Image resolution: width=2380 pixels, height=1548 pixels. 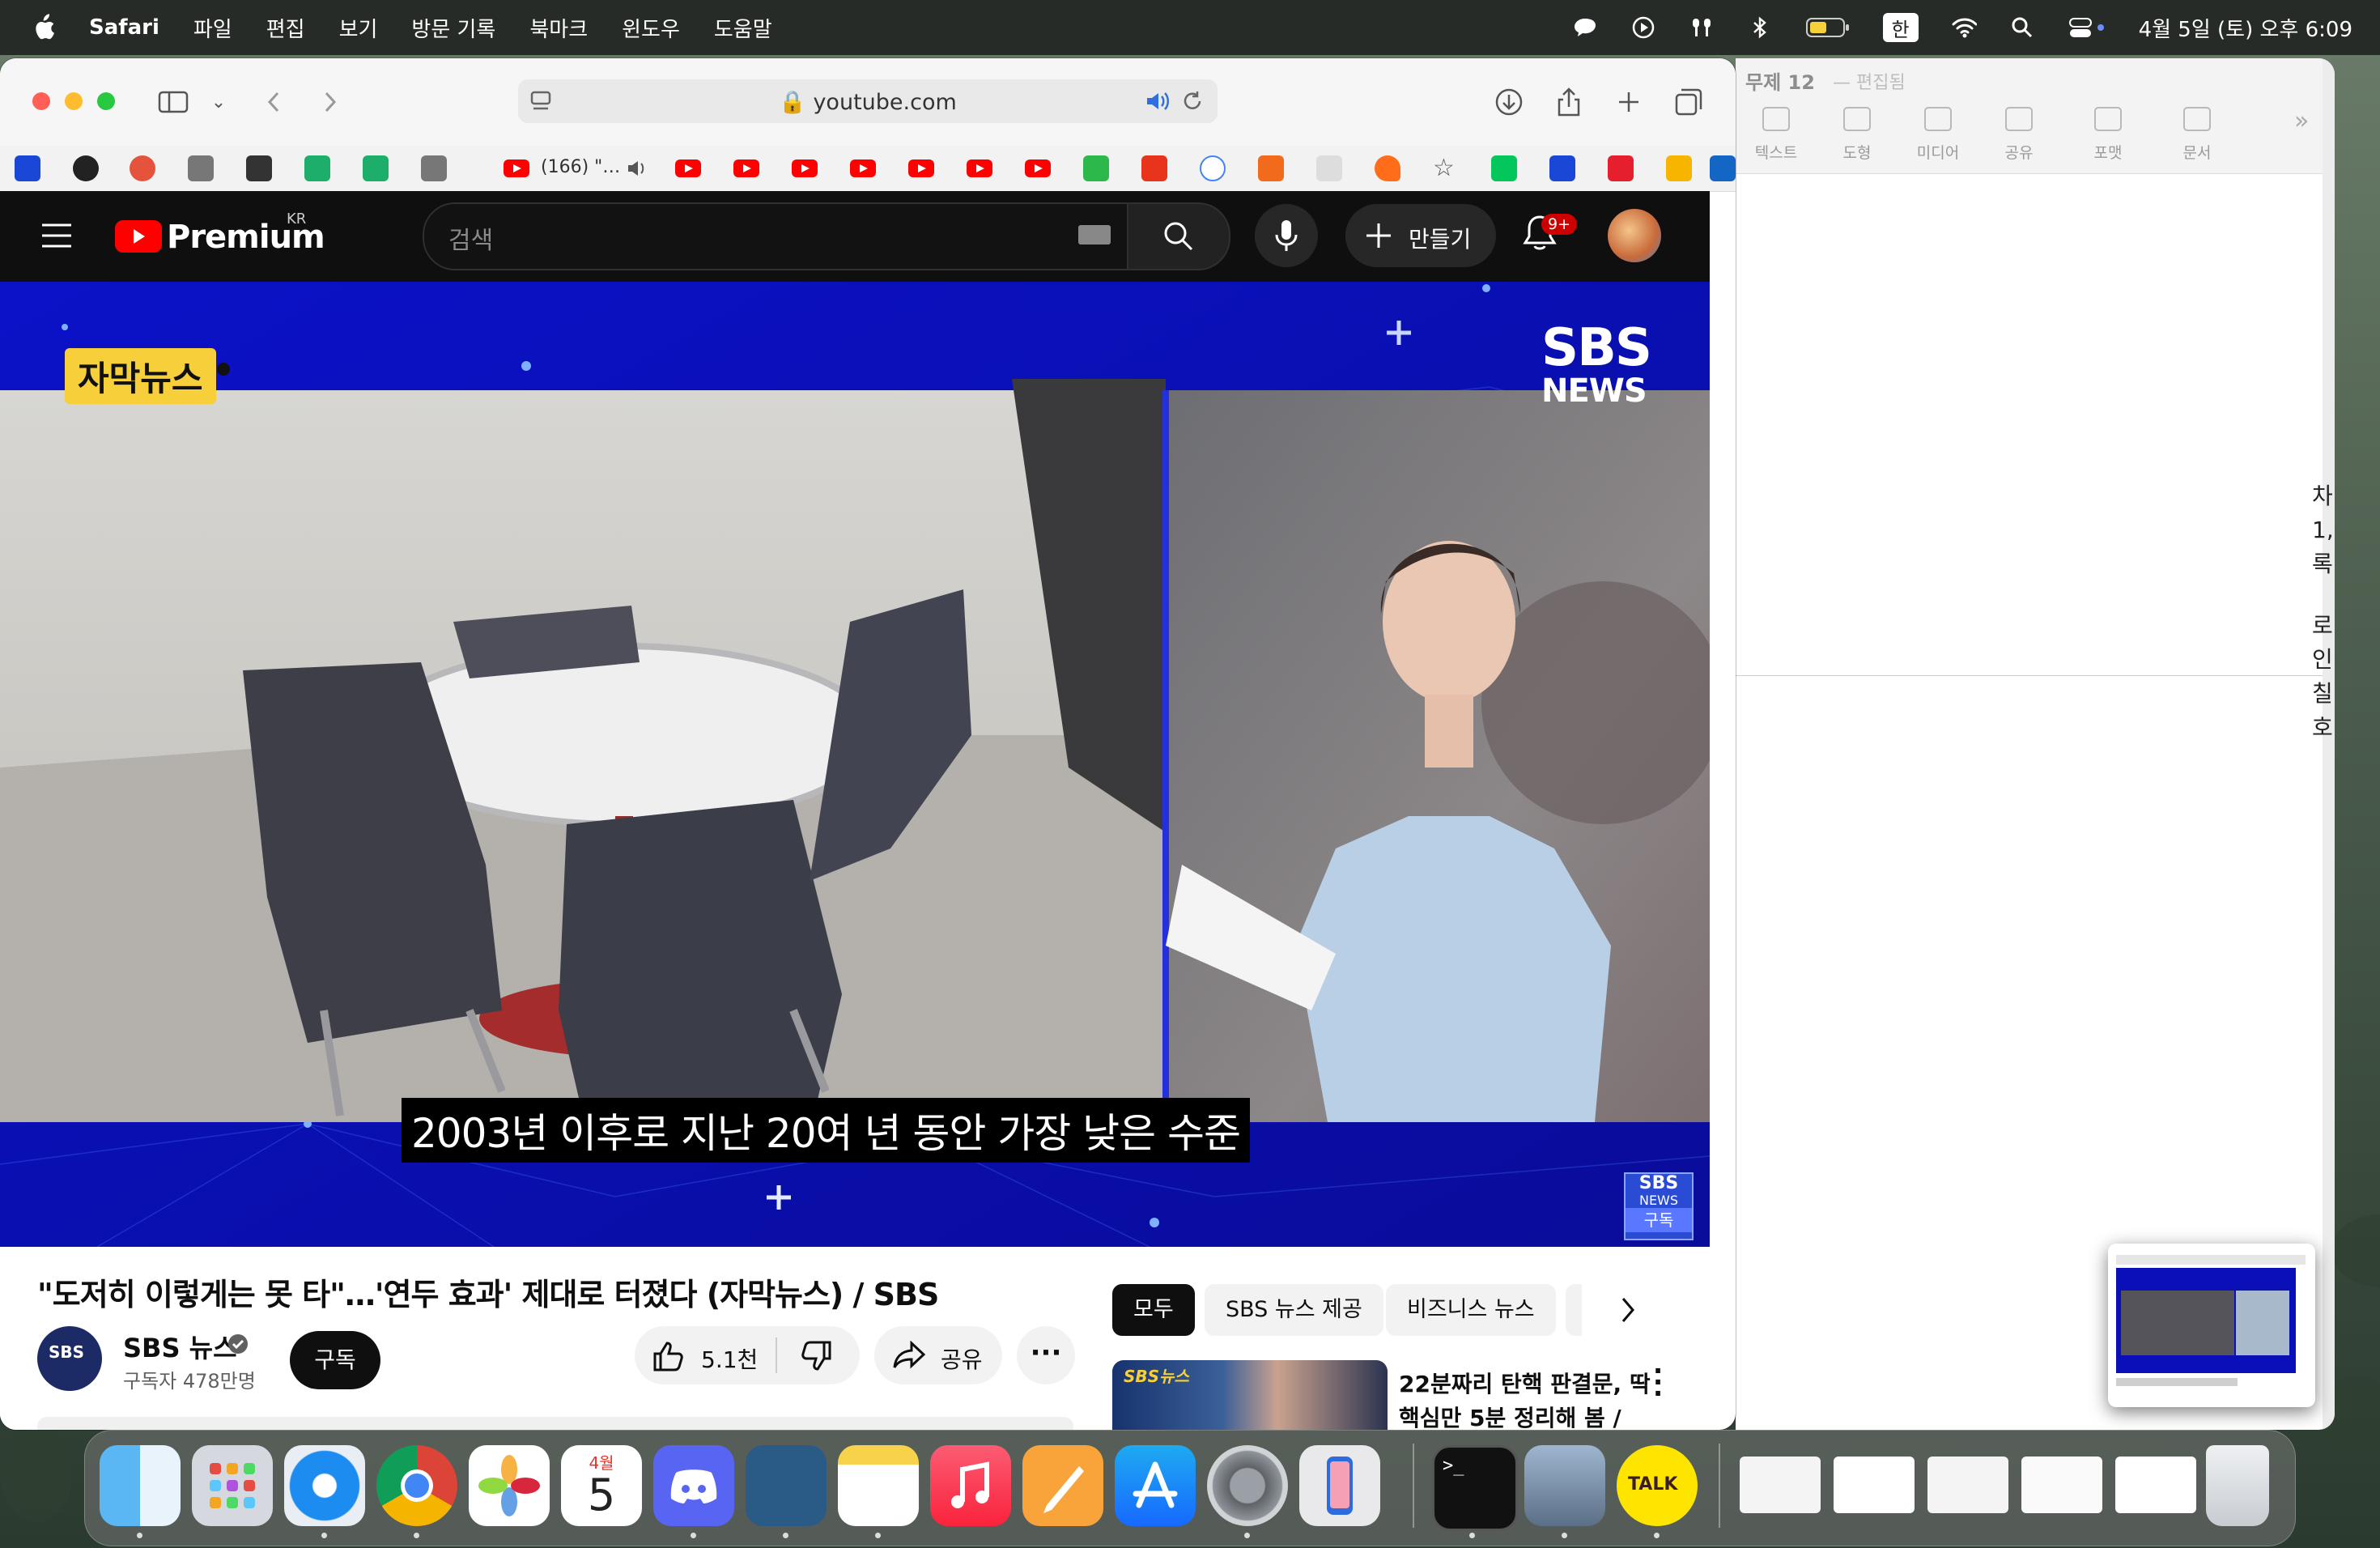 I want to click on airpods-icon, so click(x=1702, y=27).